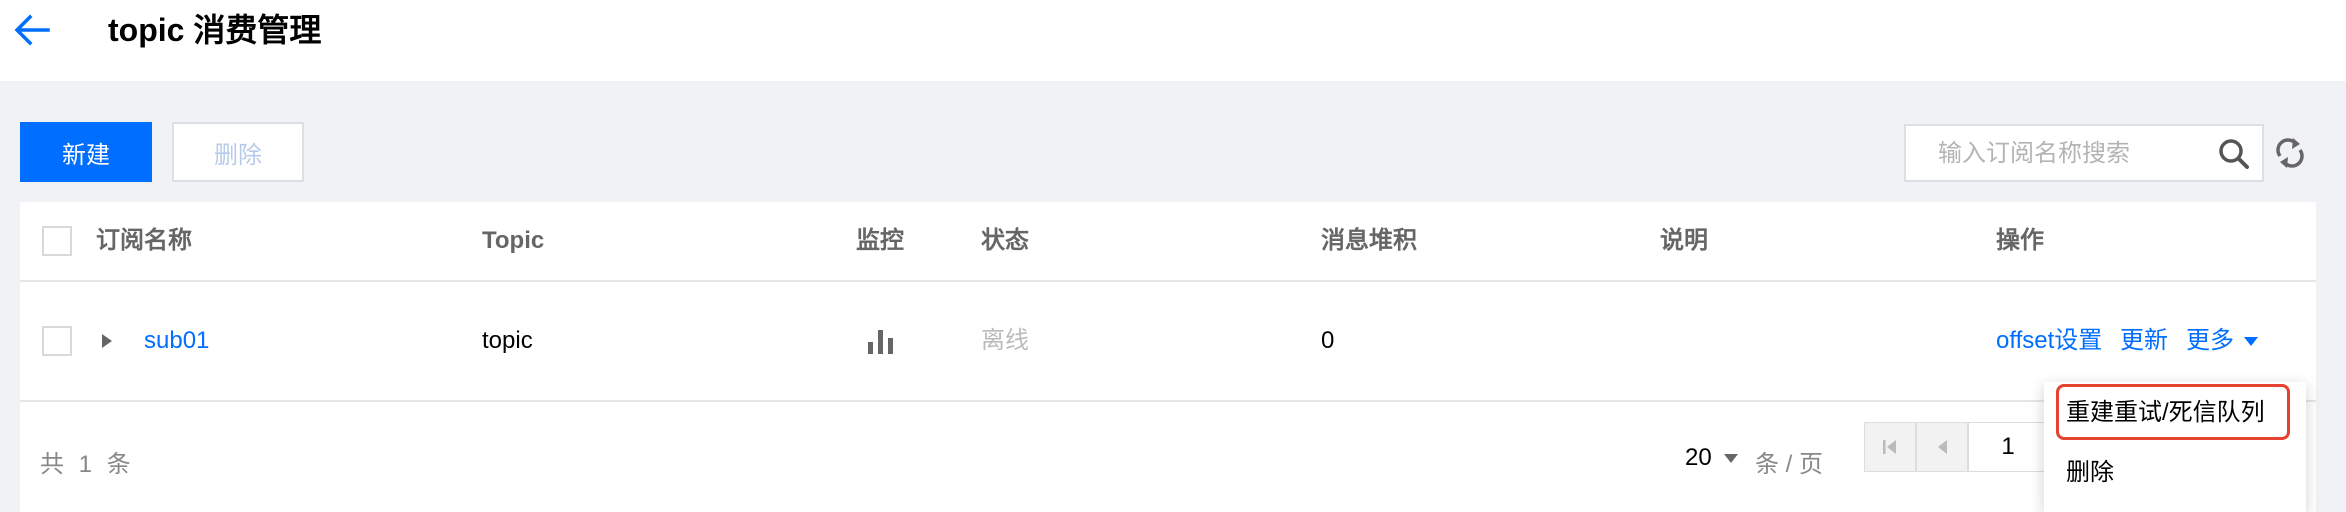 This screenshot has width=2346, height=512. I want to click on first-page-button, so click(1890, 447).